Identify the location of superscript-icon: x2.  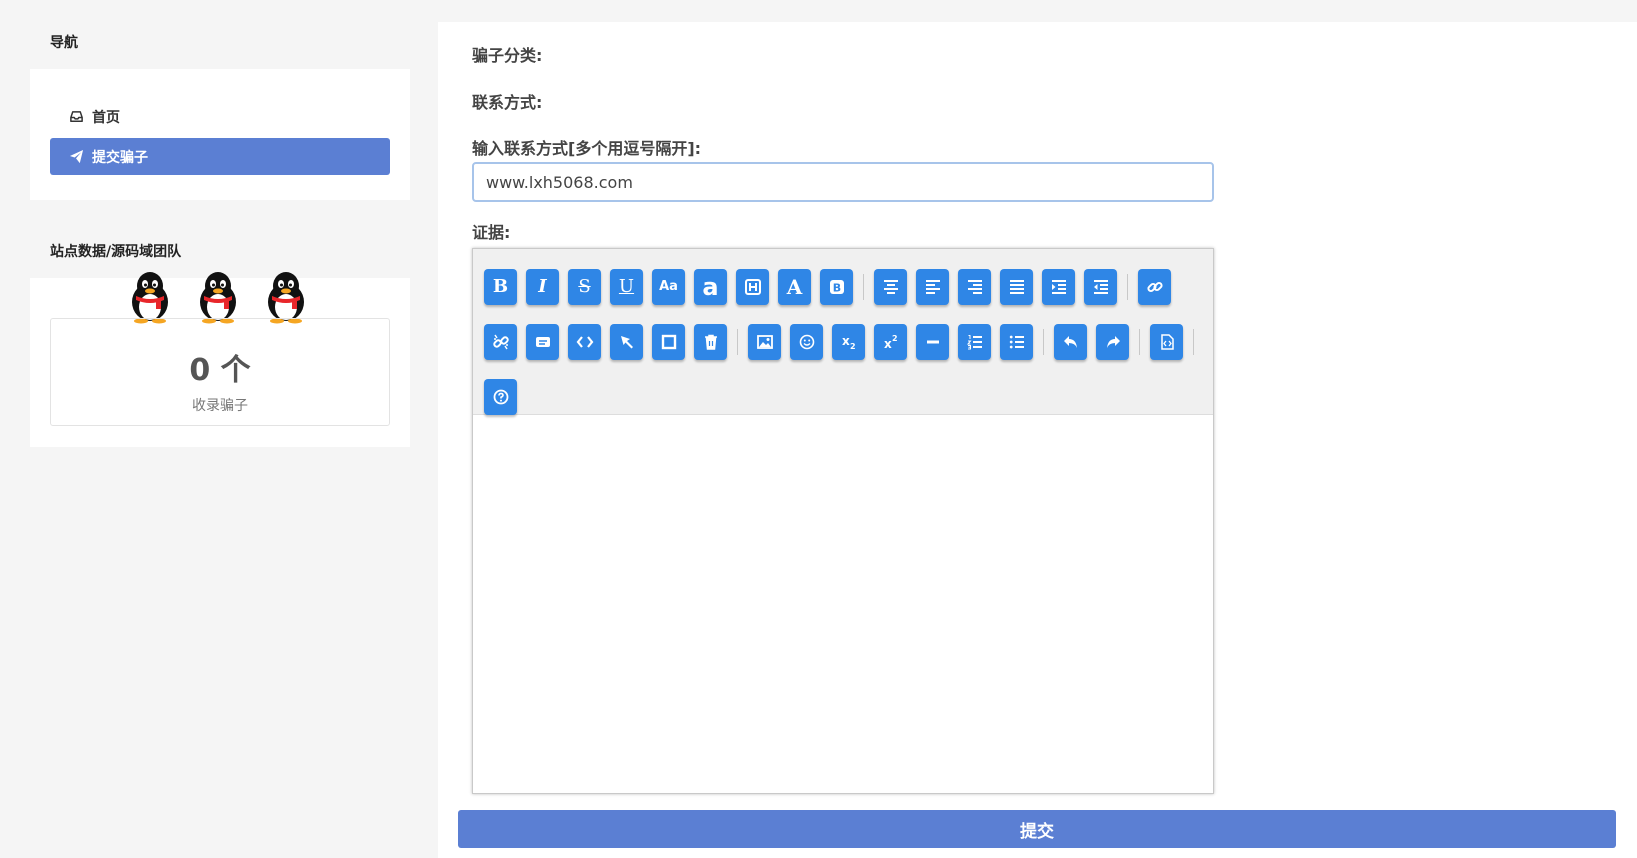
(890, 341).